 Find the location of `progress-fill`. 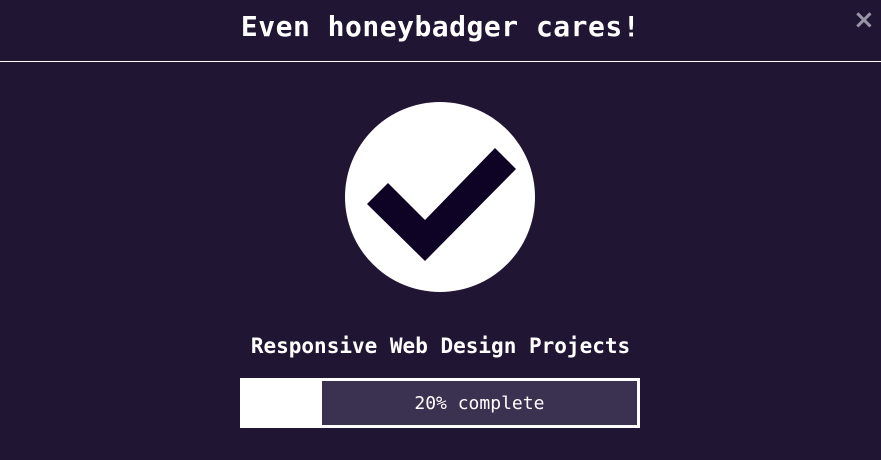

progress-fill is located at coordinates (282, 403).